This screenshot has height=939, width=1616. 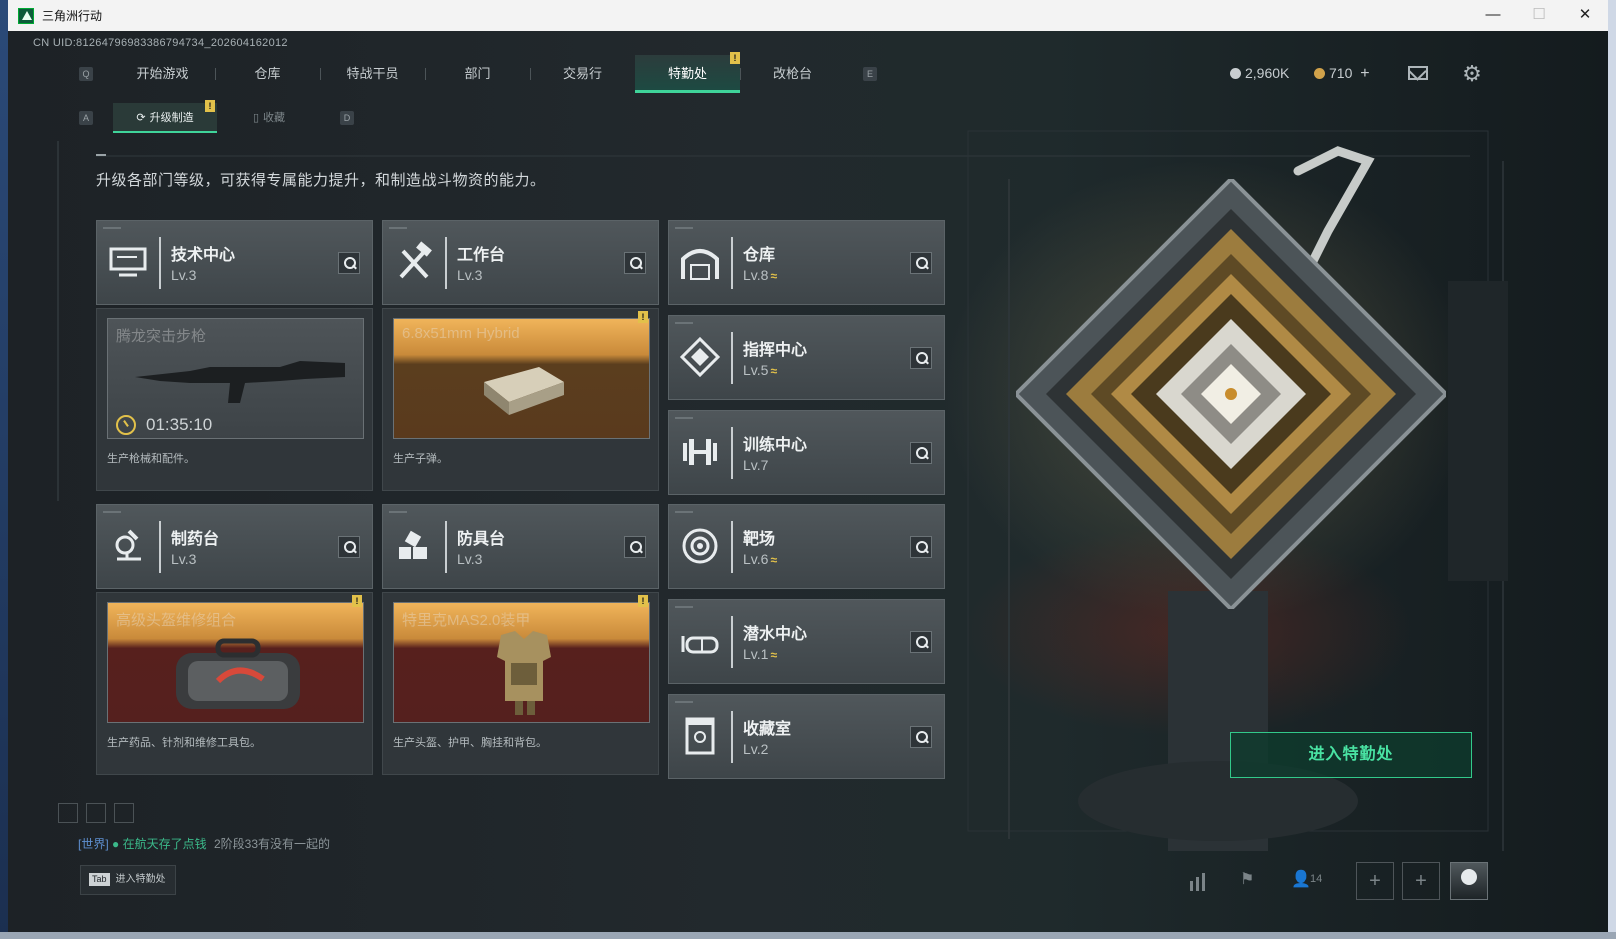 I want to click on department-card-pharmacy: 制药台 Lv.3, so click(x=234, y=546).